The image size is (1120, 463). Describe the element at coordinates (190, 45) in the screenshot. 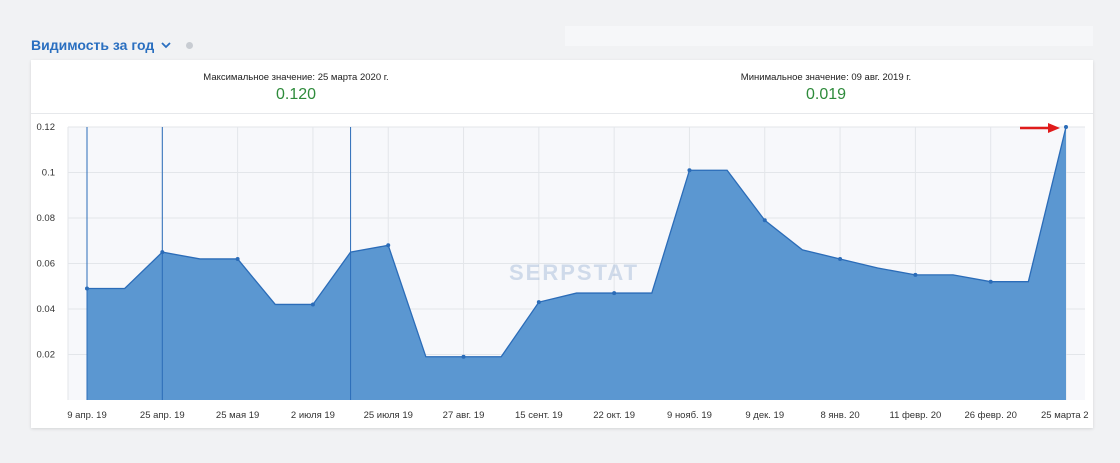

I see `info-icon` at that location.